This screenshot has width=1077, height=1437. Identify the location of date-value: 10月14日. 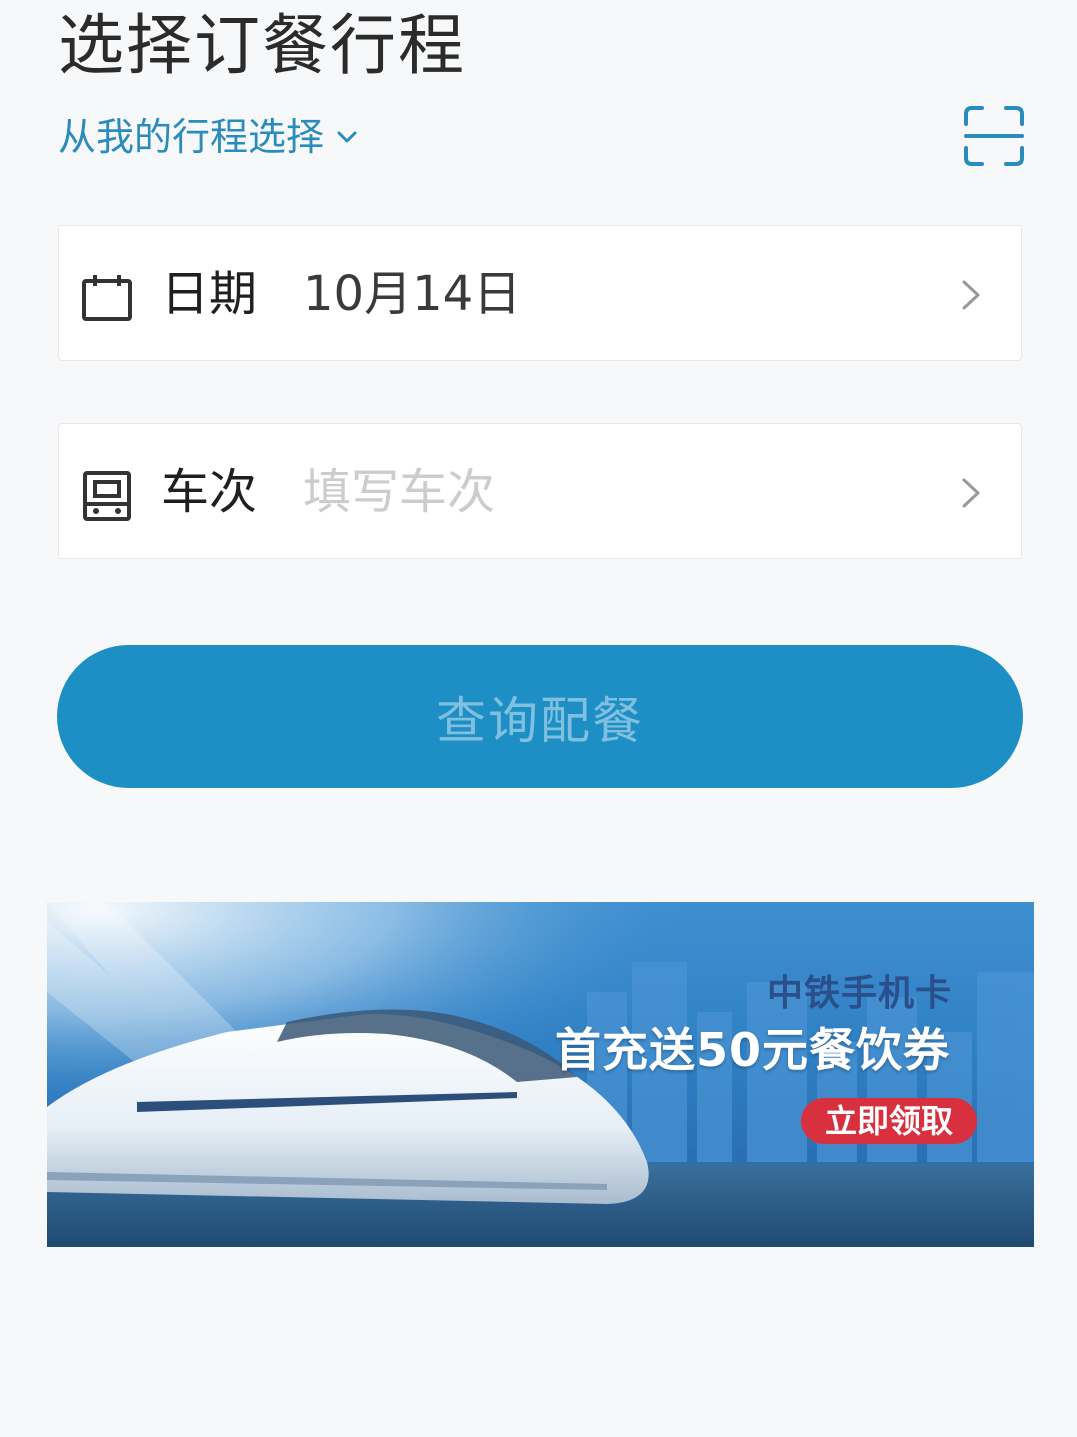
(412, 294).